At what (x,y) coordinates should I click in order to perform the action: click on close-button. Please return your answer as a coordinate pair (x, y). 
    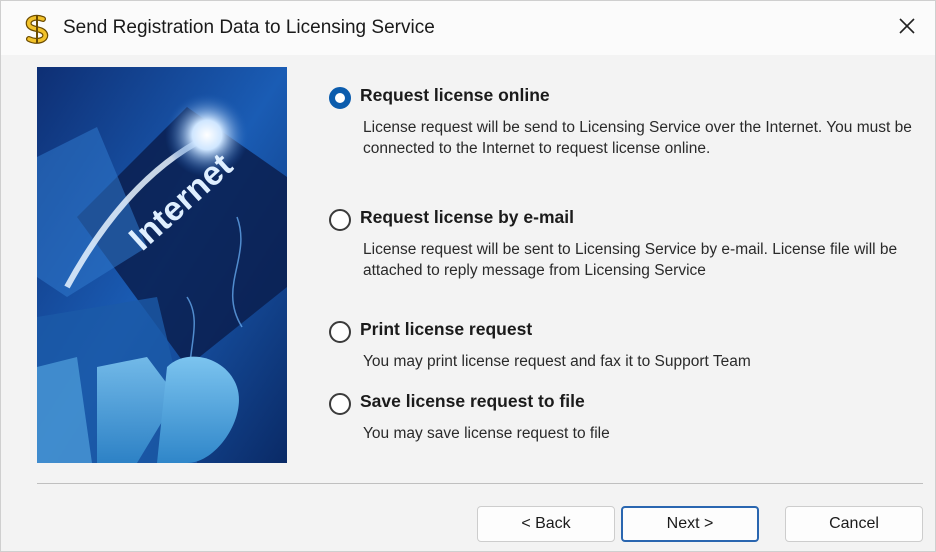
    Looking at the image, I should click on (907, 28).